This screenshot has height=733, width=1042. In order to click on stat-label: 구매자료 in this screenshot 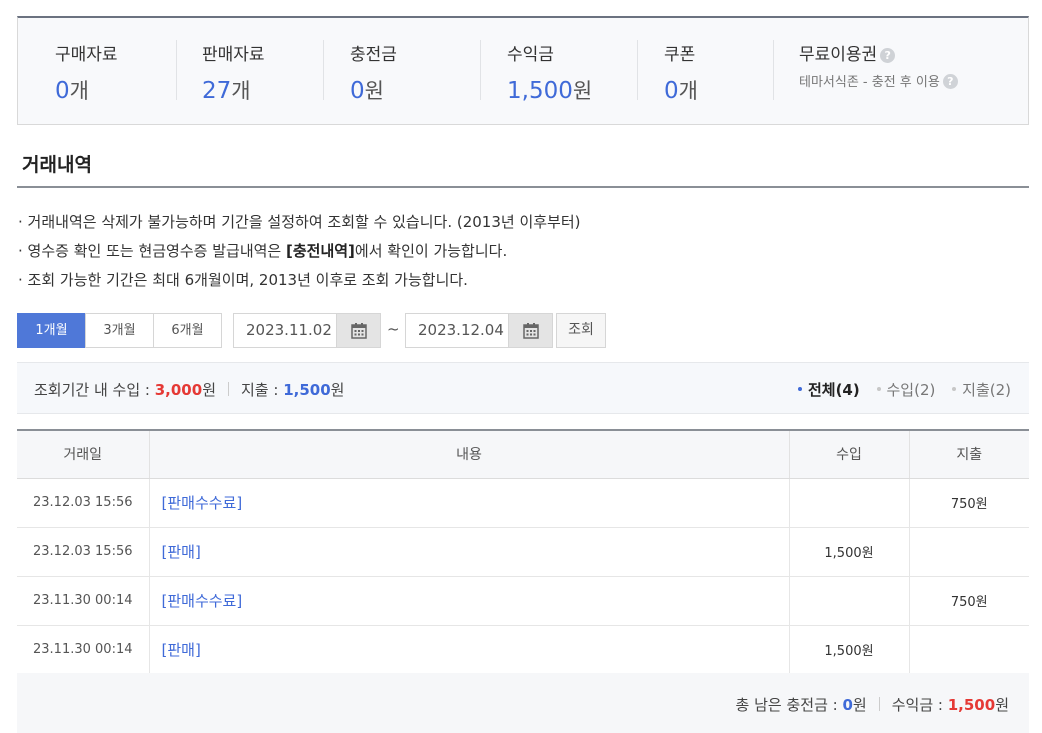, I will do `click(86, 55)`.